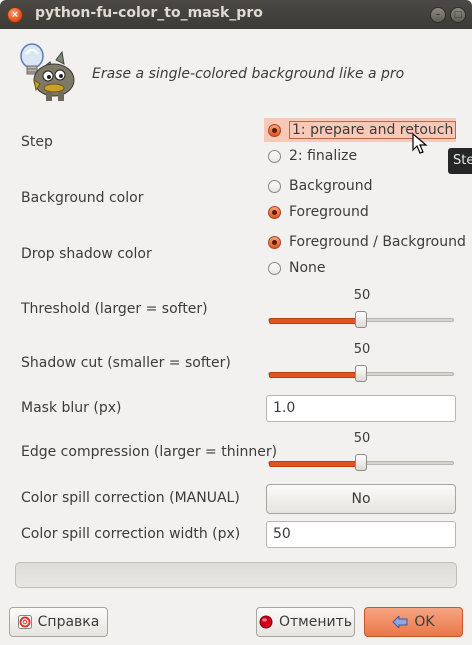  What do you see at coordinates (86, 254) in the screenshot?
I see `drop-shadow-color-label: Drop shadow color` at bounding box center [86, 254].